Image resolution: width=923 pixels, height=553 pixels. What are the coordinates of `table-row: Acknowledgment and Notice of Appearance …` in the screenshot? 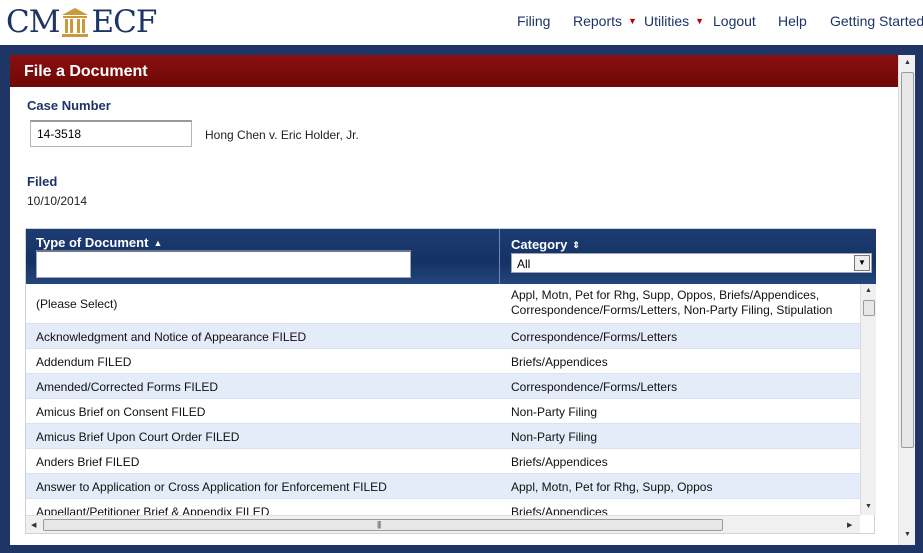 It's located at (443, 336).